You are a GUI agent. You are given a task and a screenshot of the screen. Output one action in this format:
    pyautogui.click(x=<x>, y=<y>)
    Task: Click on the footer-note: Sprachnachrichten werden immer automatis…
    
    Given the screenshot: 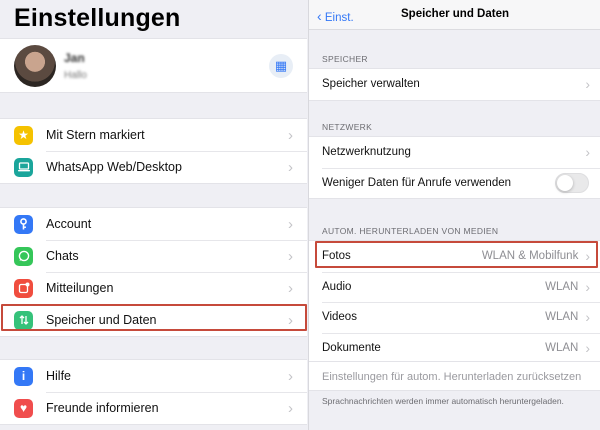 What is the action you would take?
    pyautogui.click(x=443, y=401)
    